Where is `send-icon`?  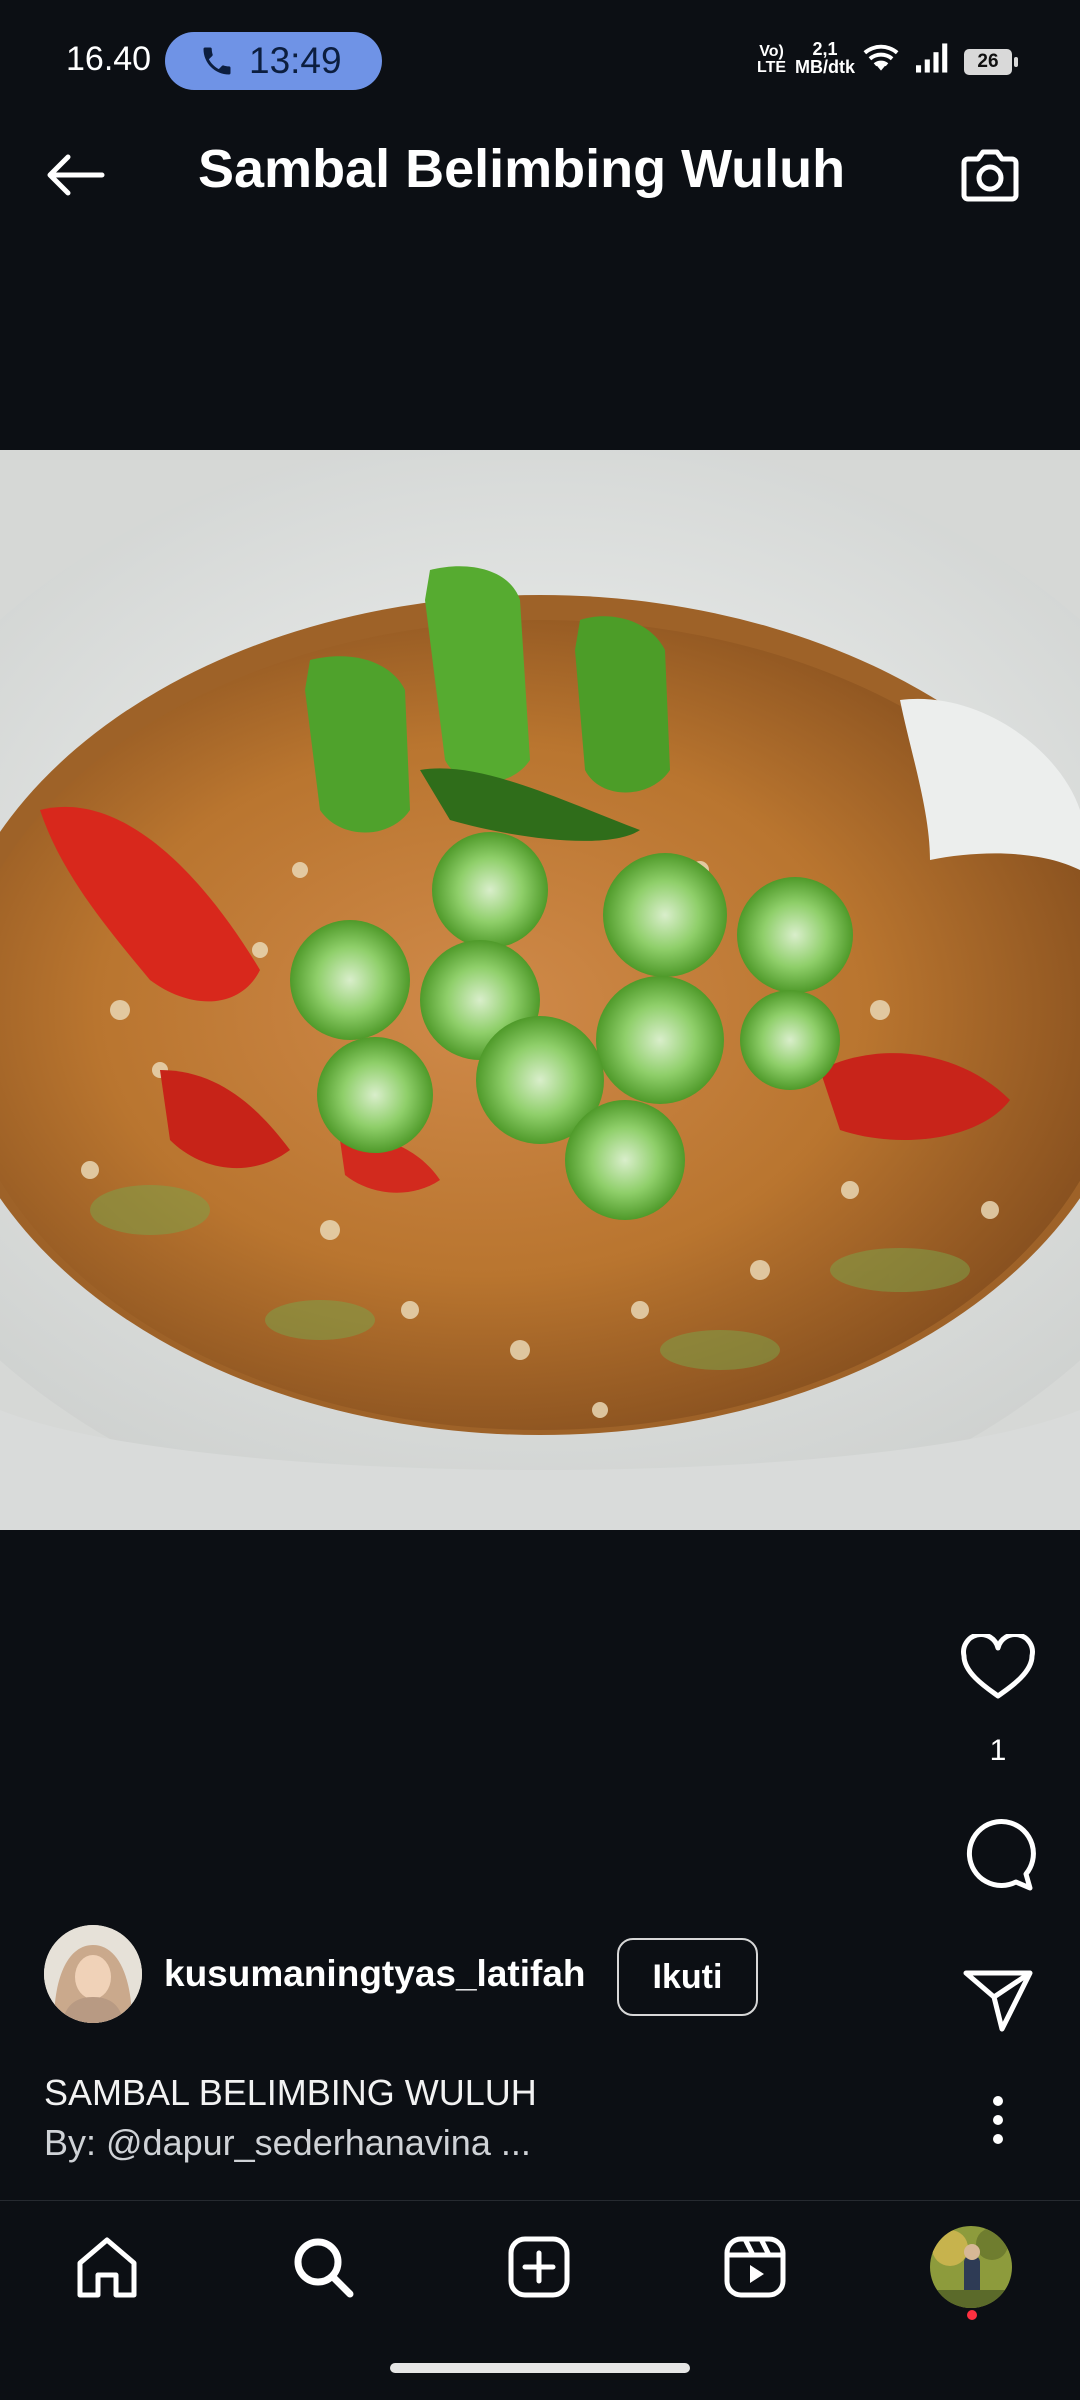 send-icon is located at coordinates (998, 2001).